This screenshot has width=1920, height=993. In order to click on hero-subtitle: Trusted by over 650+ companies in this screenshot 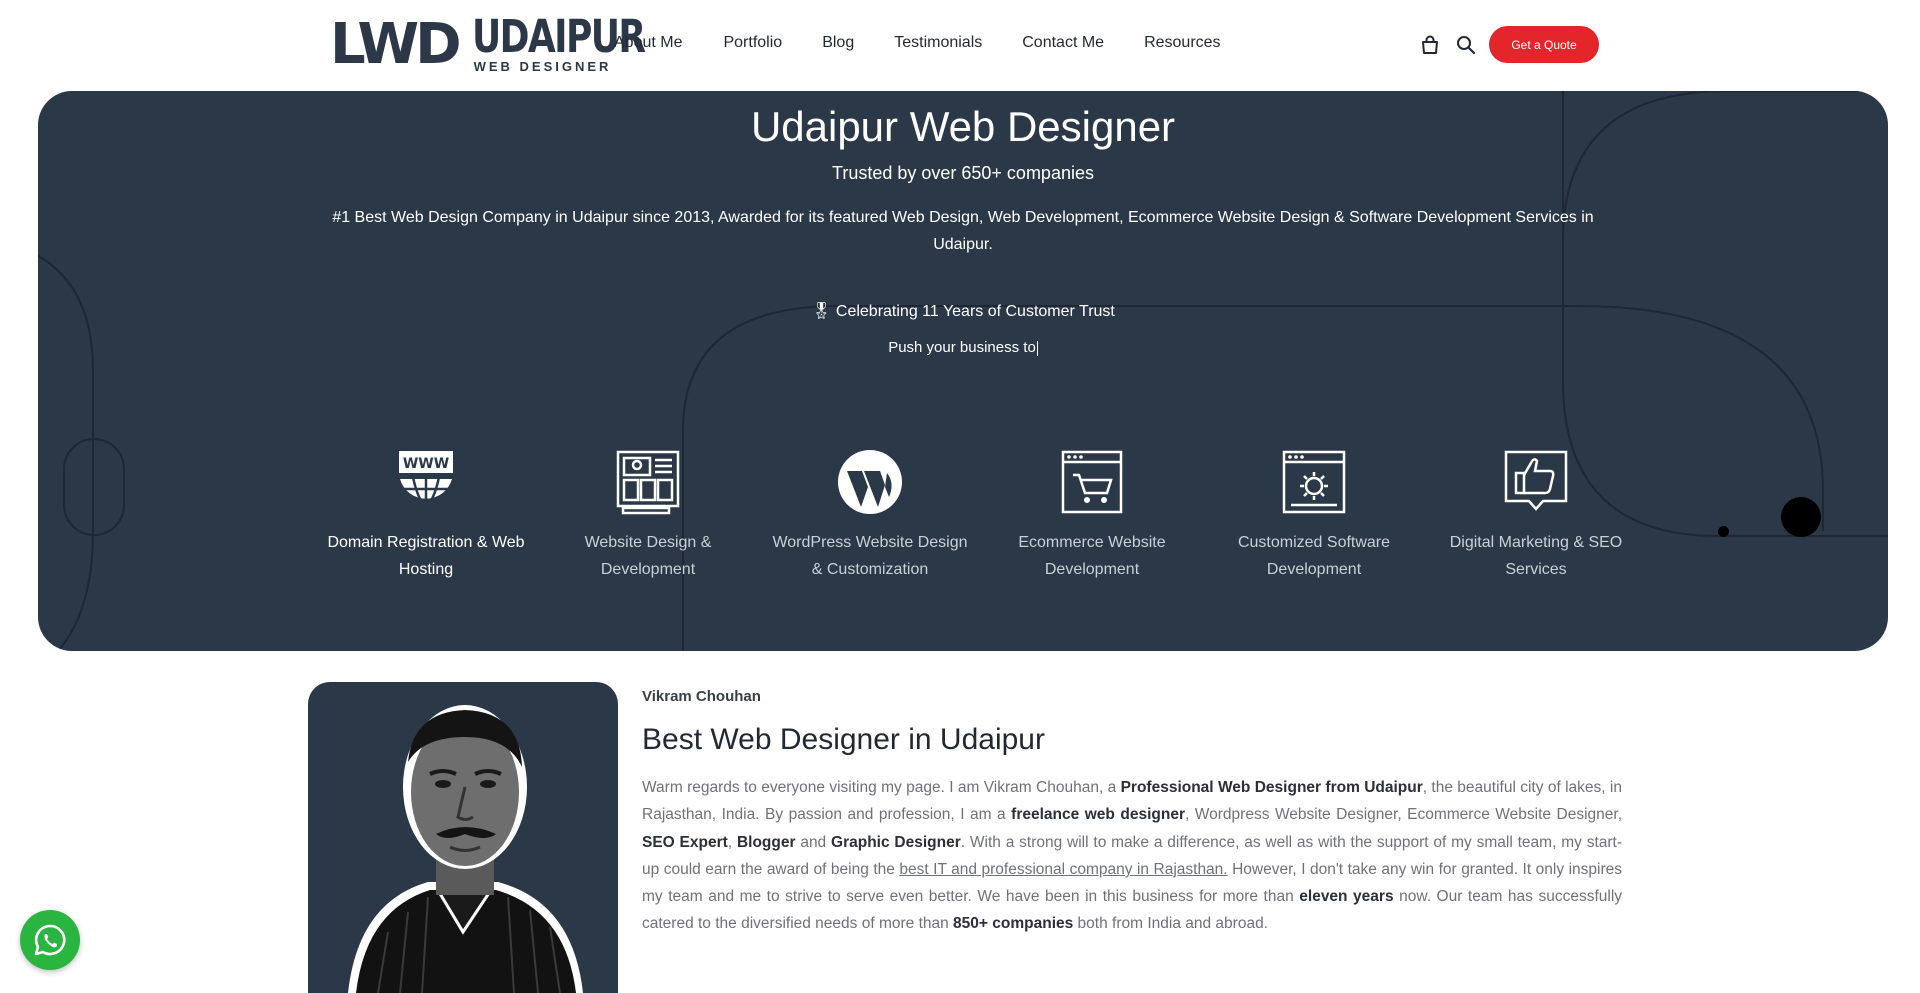, I will do `click(963, 173)`.